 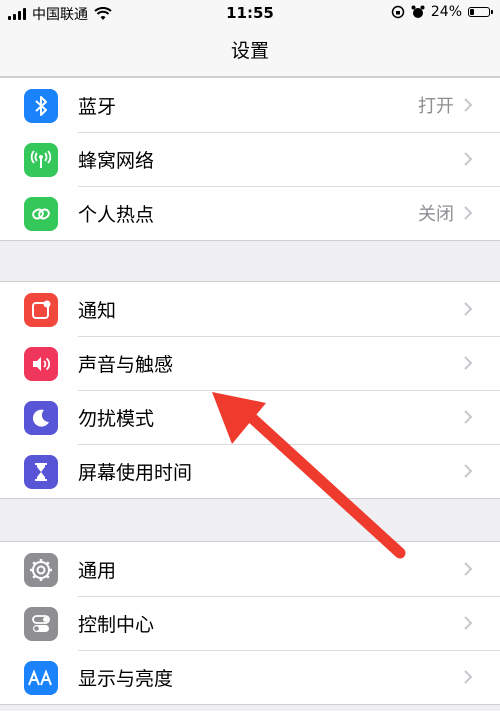 I want to click on annotation-arrow, so click(x=309, y=475).